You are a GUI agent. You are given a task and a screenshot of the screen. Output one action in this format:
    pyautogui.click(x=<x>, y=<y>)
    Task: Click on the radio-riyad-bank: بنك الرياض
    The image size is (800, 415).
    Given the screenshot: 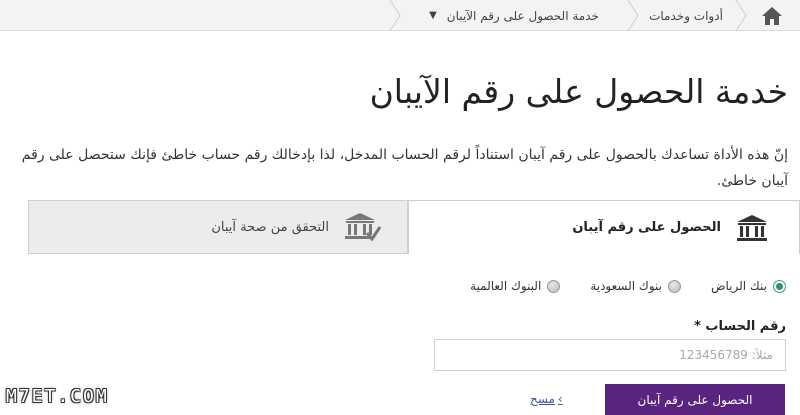 What is the action you would take?
    pyautogui.click(x=748, y=286)
    